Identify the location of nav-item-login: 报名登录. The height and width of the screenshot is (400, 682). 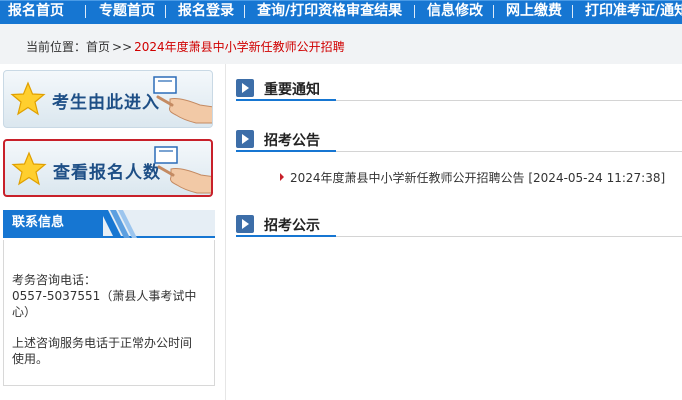
(206, 12).